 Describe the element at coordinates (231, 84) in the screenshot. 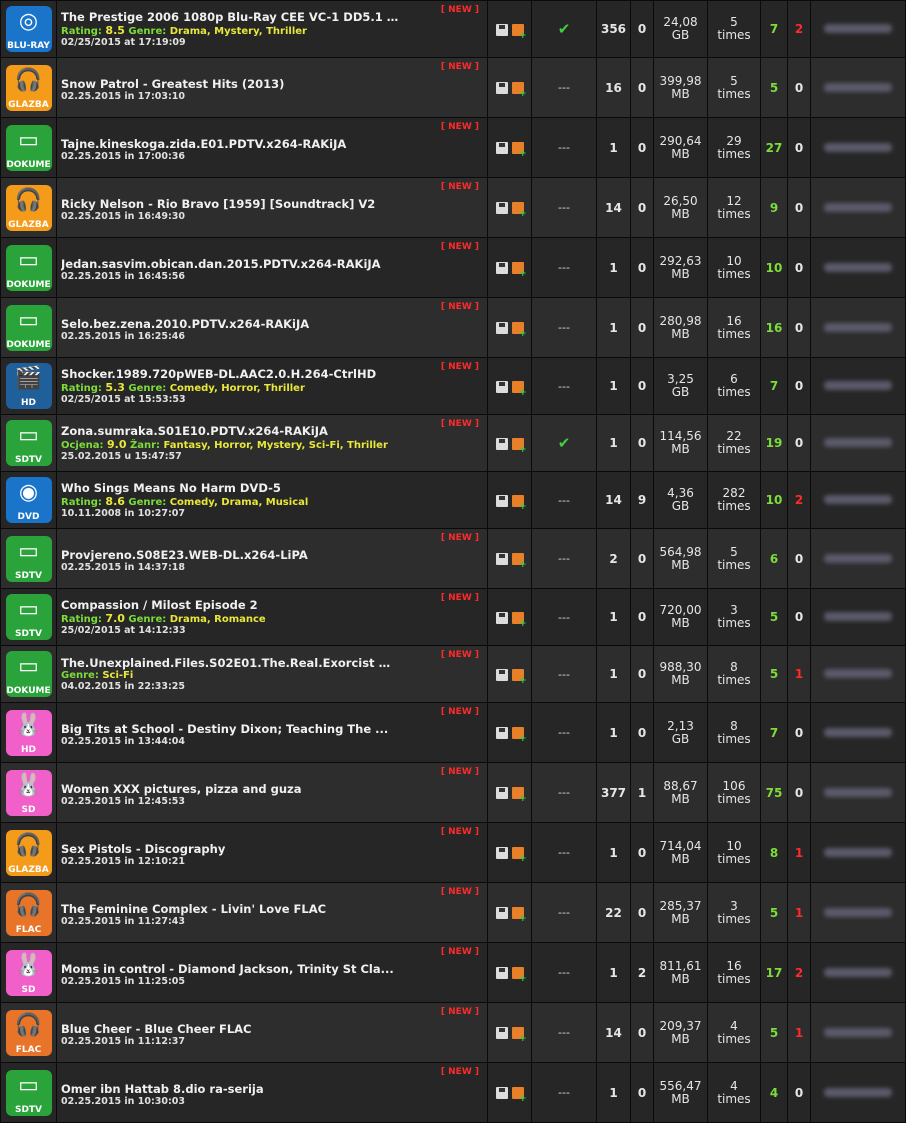

I see `torrent-name-link: Snow Patrol - Greatest Hits (2013)` at that location.